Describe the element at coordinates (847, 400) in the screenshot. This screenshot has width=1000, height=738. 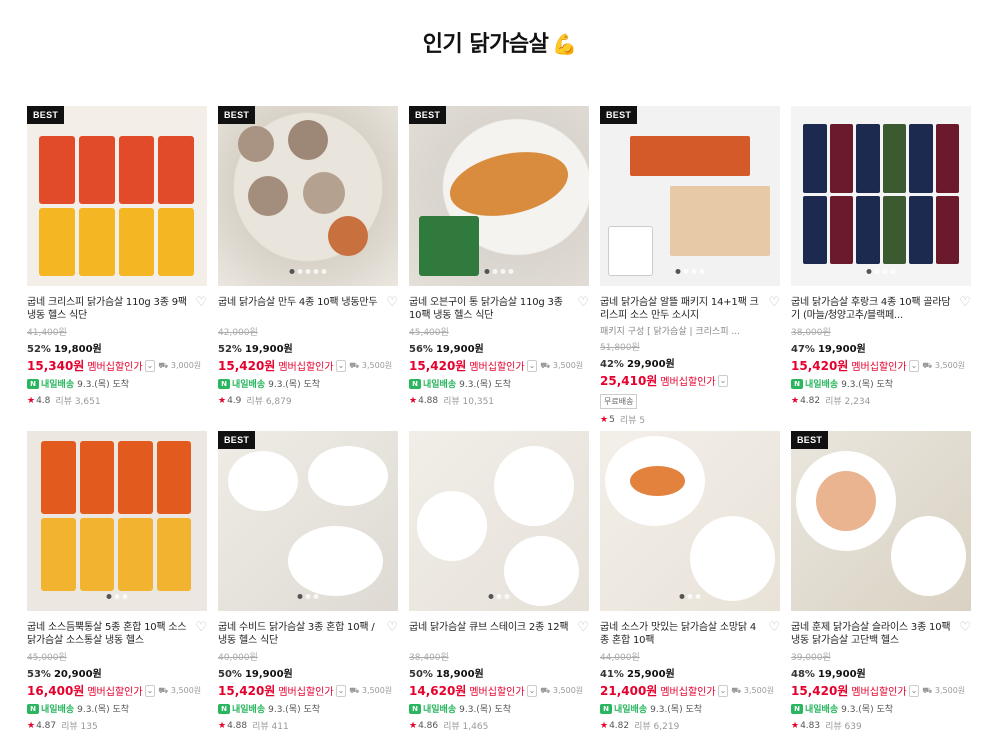
I see `review-count: 리뷰 2,234` at that location.